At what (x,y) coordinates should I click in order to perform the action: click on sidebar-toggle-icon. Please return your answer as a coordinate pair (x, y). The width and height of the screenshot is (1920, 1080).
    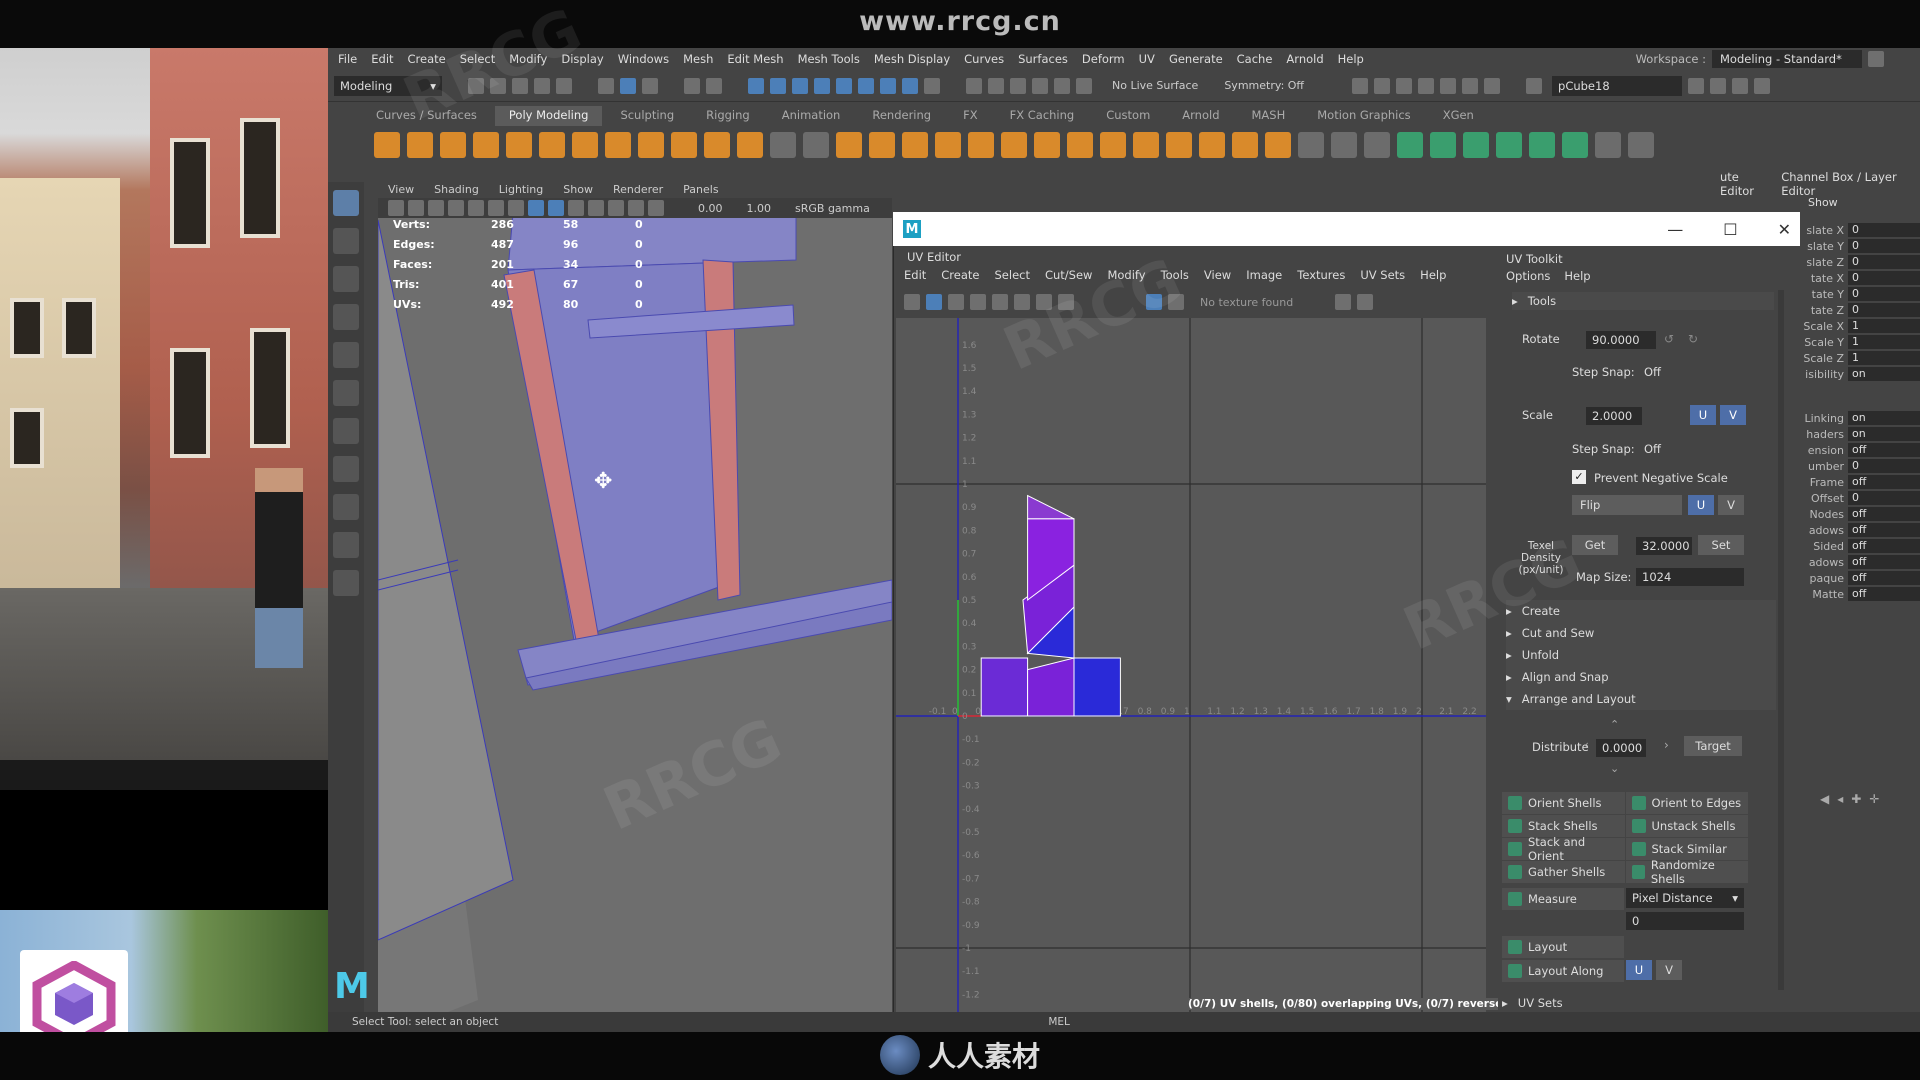
    Looking at the image, I should click on (1534, 85).